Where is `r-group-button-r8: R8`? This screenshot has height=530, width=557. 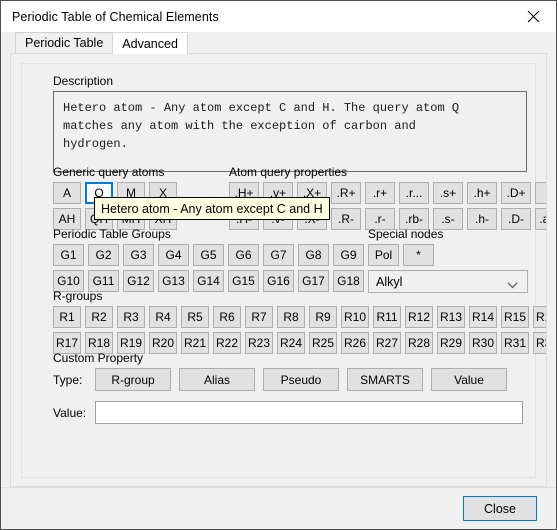 r-group-button-r8: R8 is located at coordinates (291, 317).